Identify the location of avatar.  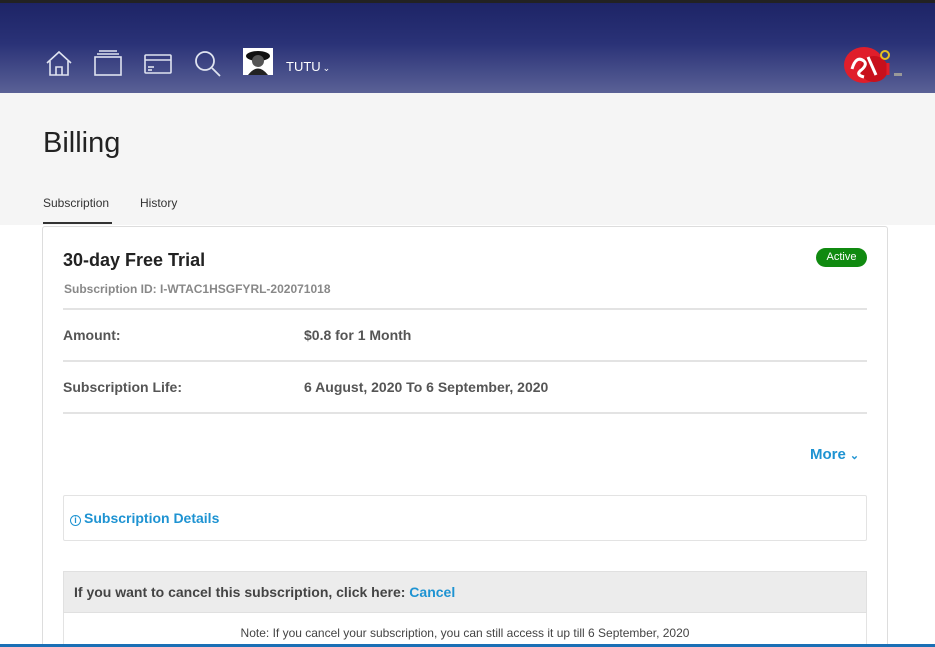
(258, 61).